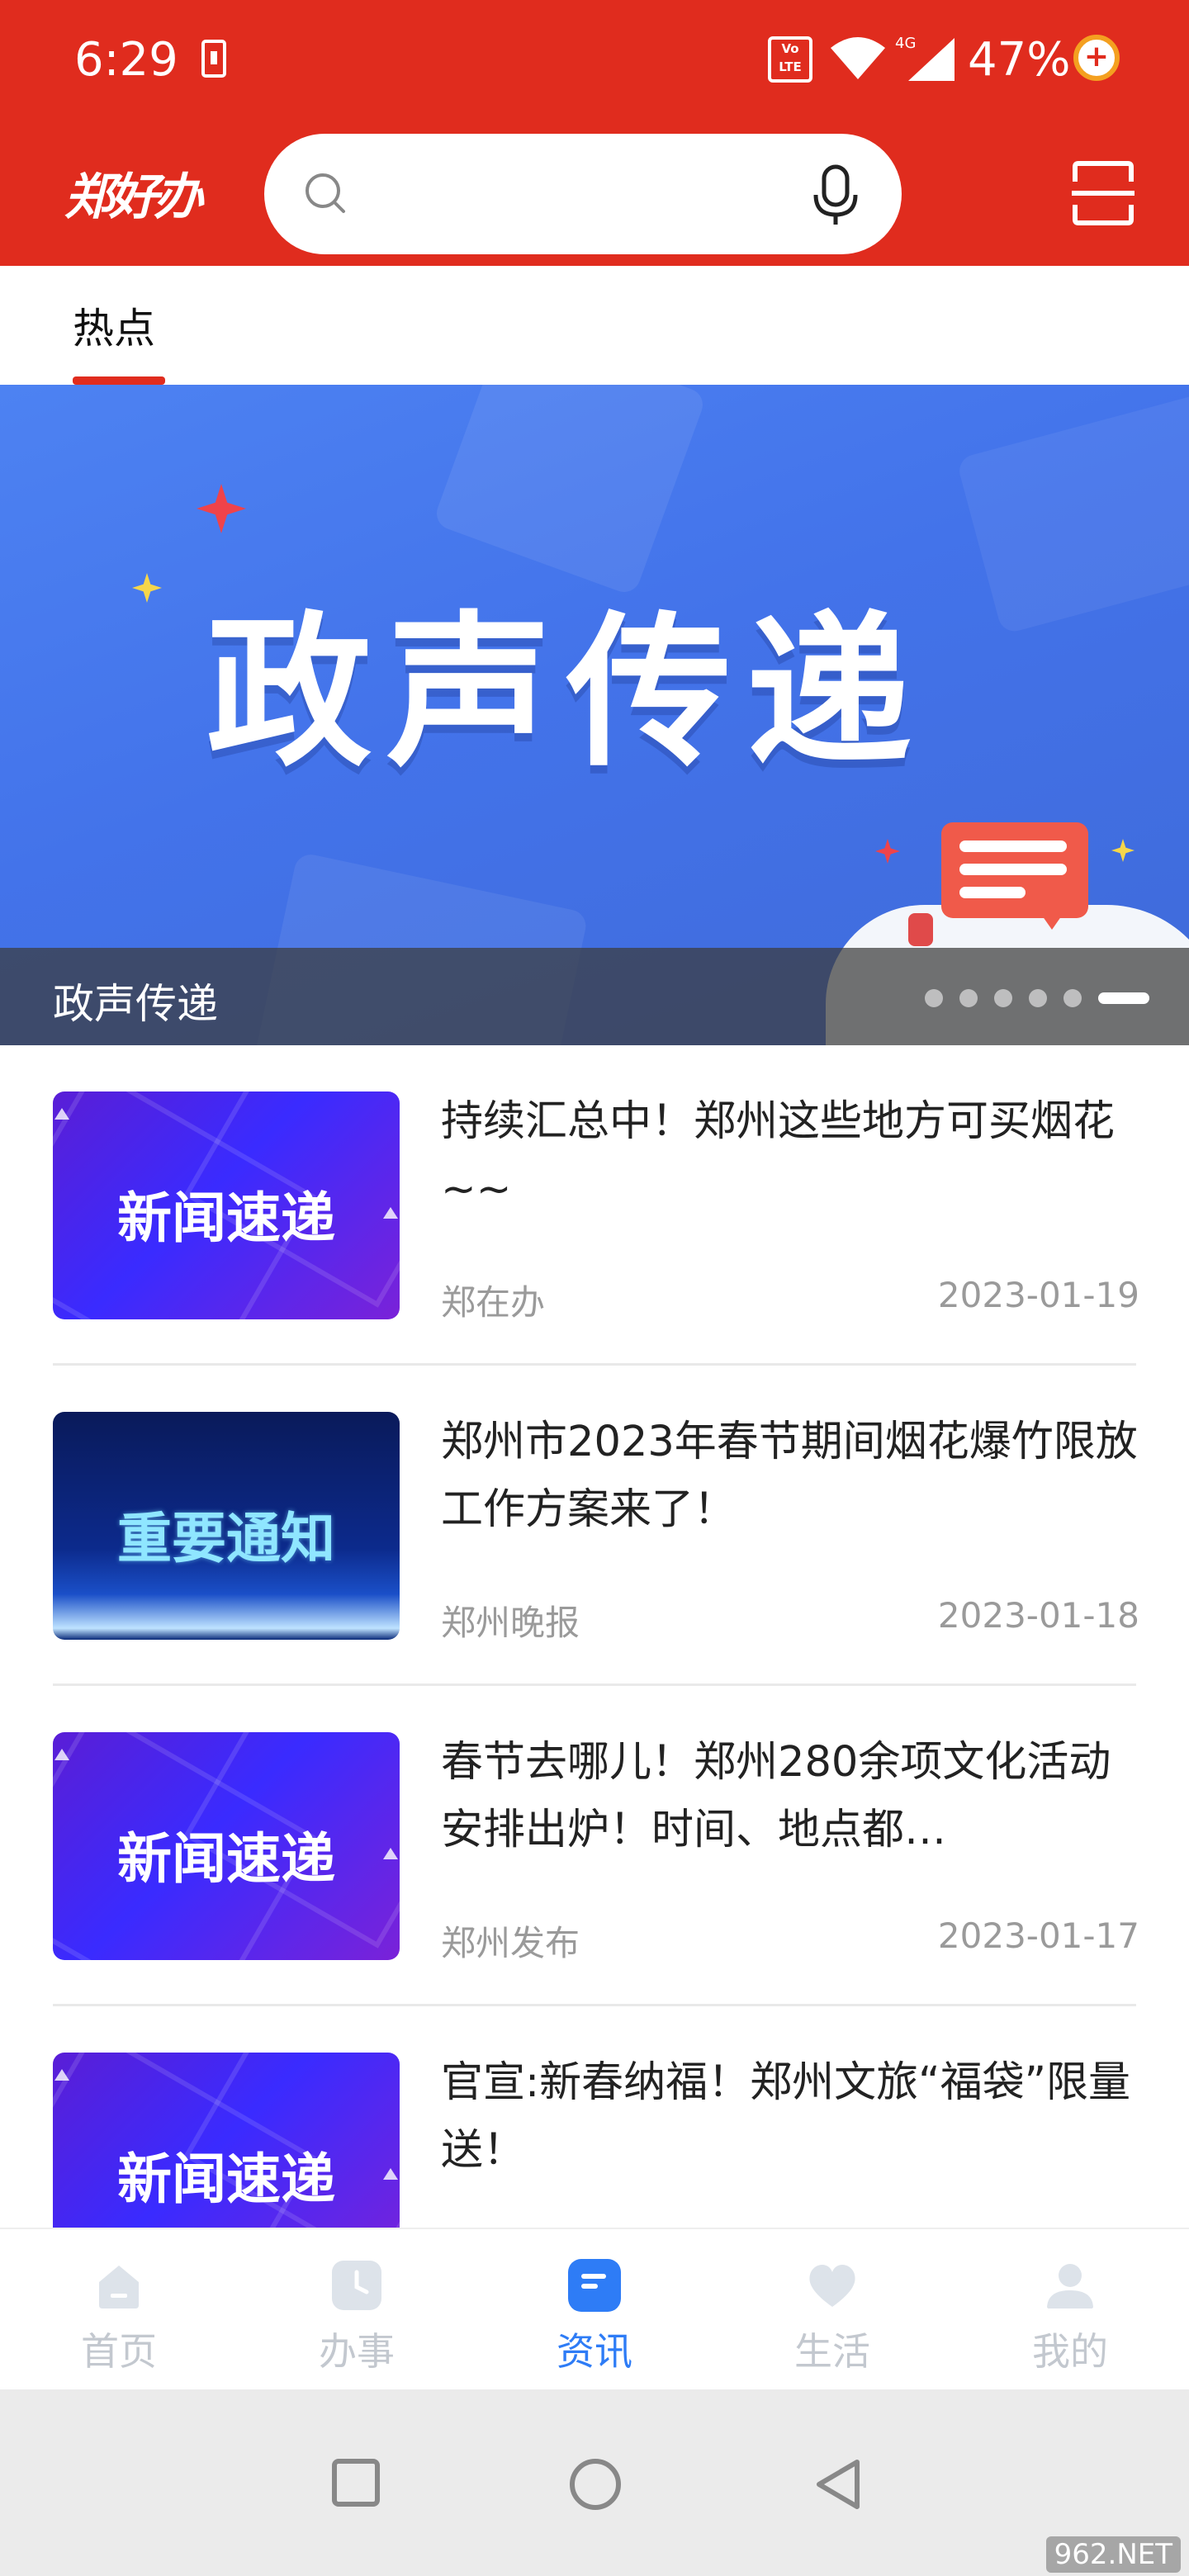 The height and width of the screenshot is (2576, 1189). Describe the element at coordinates (135, 1004) in the screenshot. I see `banner-caption: 政声传递` at that location.